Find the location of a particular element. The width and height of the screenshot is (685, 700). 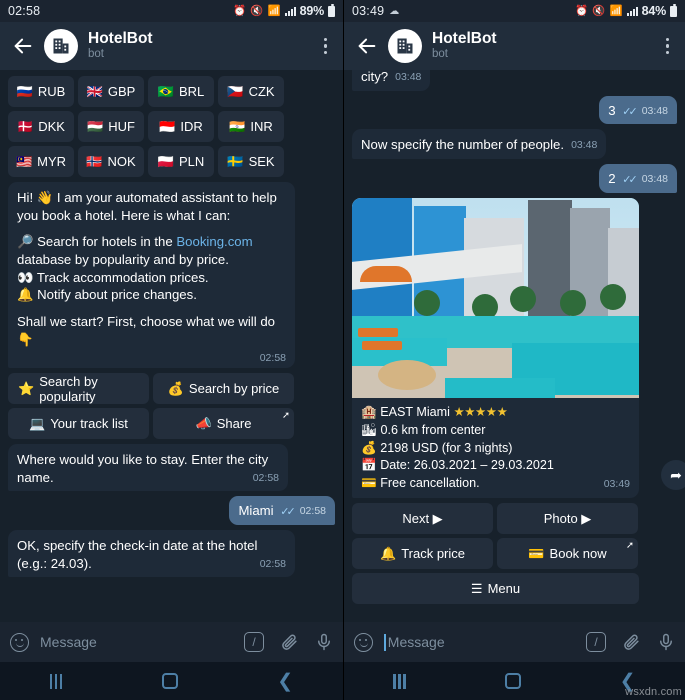

calendar-icon: 📅 is located at coordinates (369, 465).